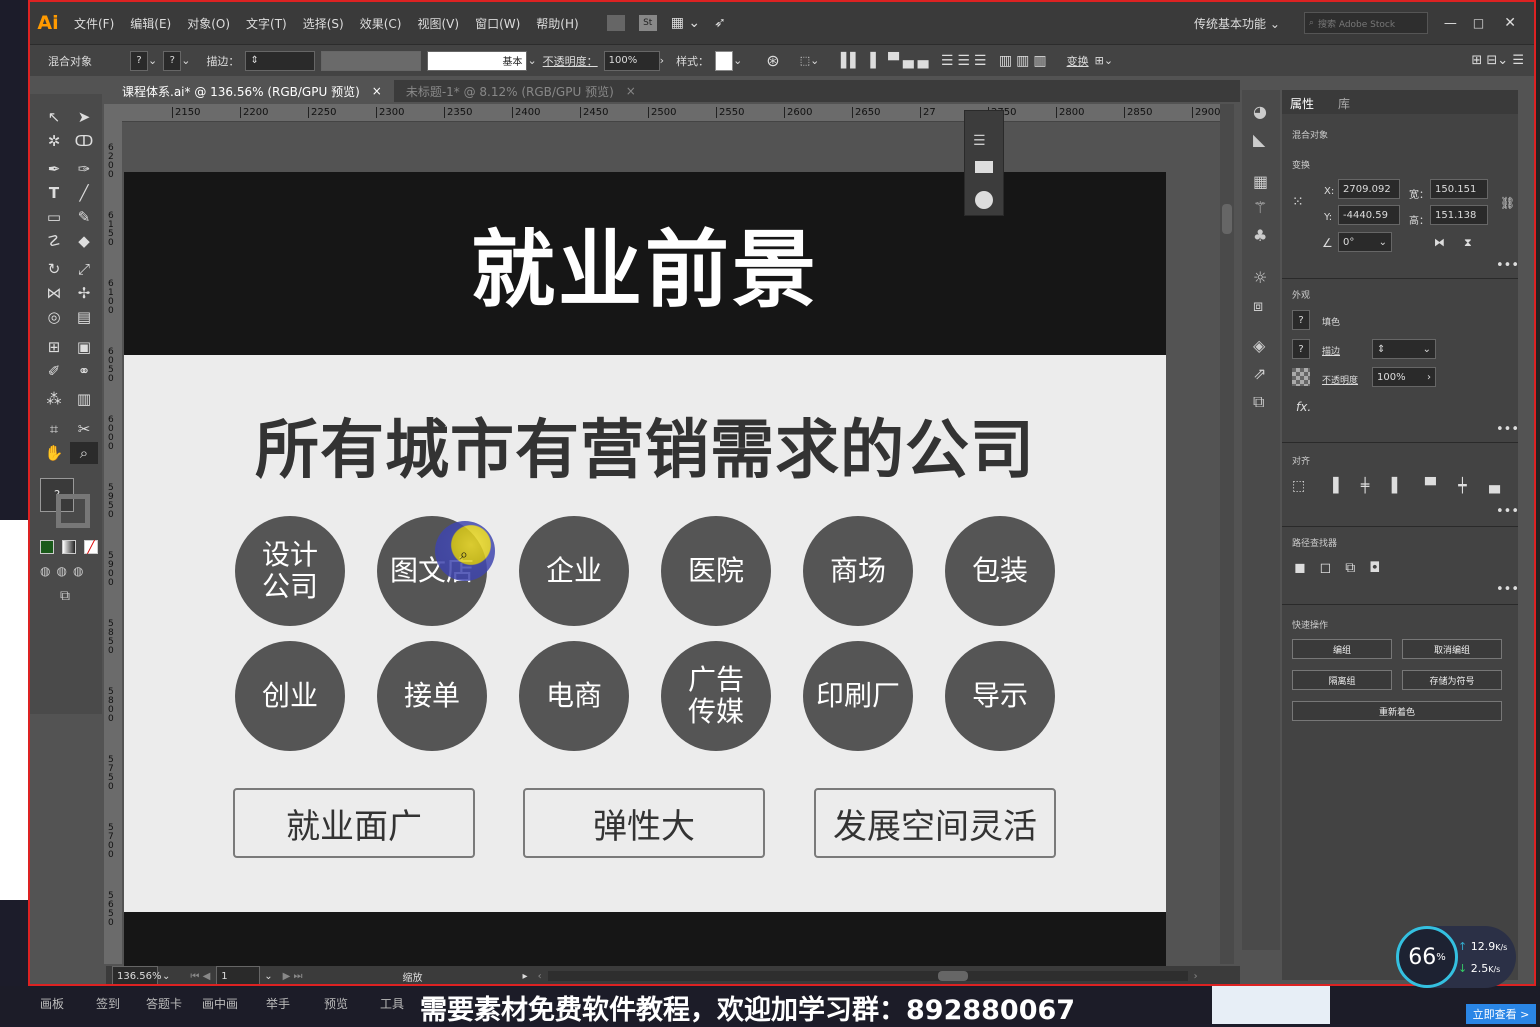 The width and height of the screenshot is (1540, 1027). Describe the element at coordinates (84, 371) in the screenshot. I see `blend-tool-icon: ⚭` at that location.